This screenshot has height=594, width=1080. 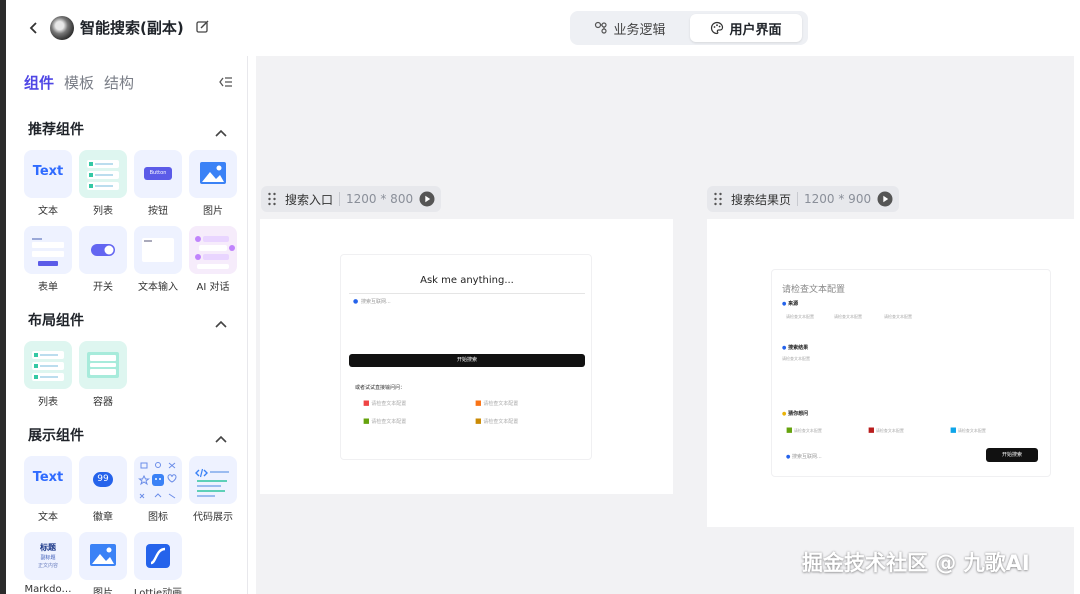 I want to click on palette-icon, so click(x=717, y=28).